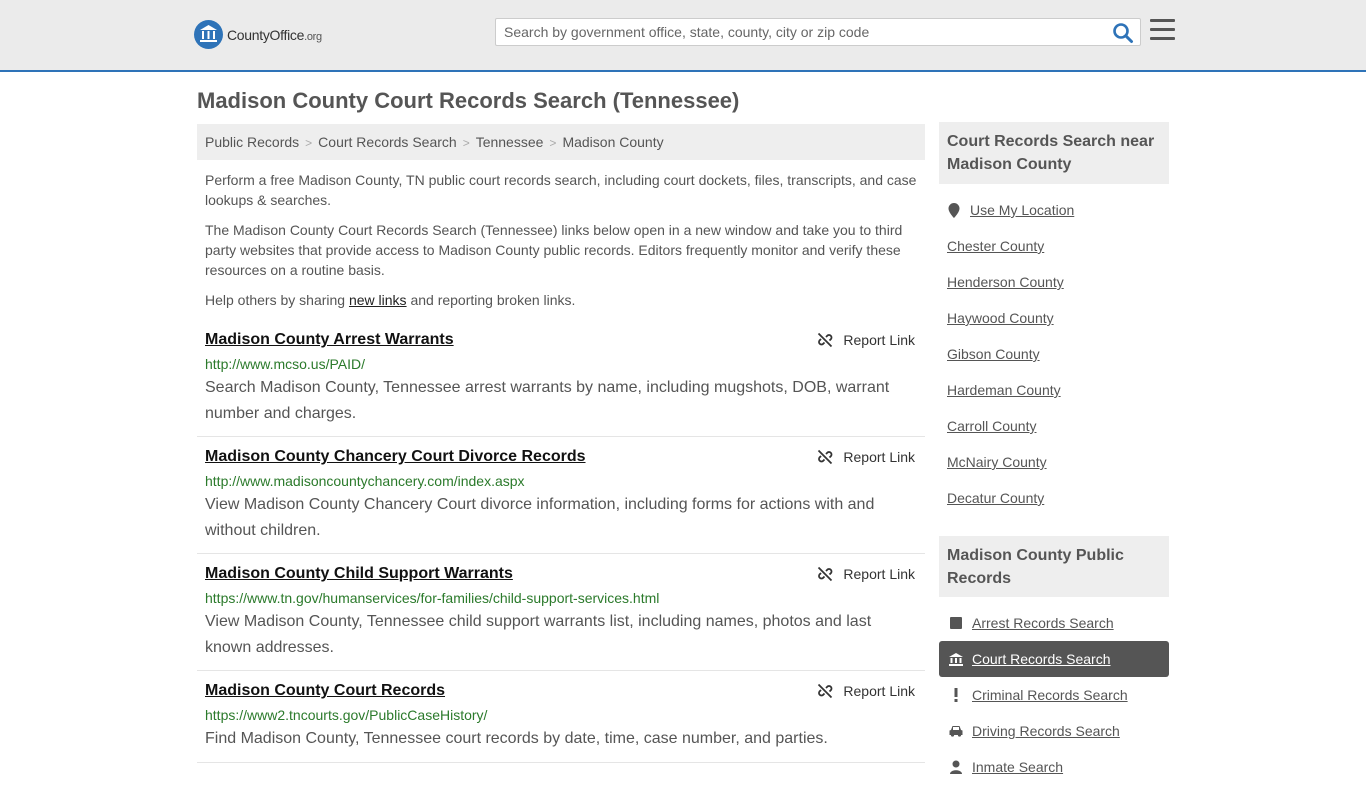 The image size is (1366, 785). I want to click on public-records-heading: Madison County Public Records, so click(1054, 566).